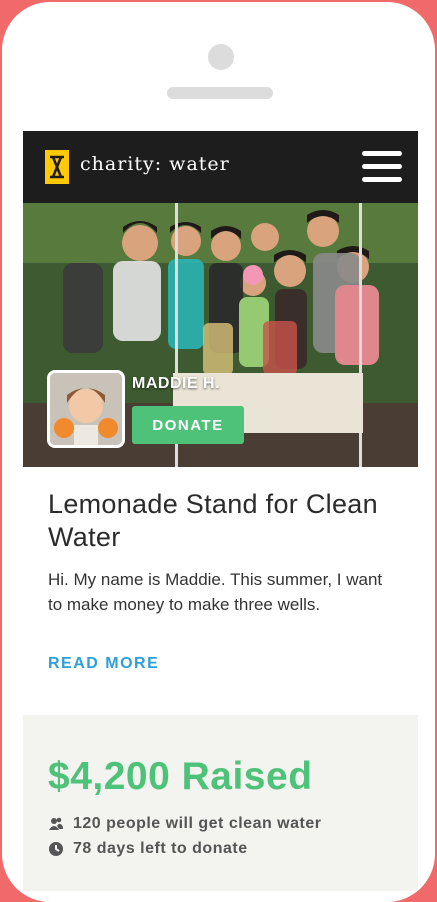 Image resolution: width=437 pixels, height=902 pixels. Describe the element at coordinates (86, 409) in the screenshot. I see `fundraiser-avatar` at that location.